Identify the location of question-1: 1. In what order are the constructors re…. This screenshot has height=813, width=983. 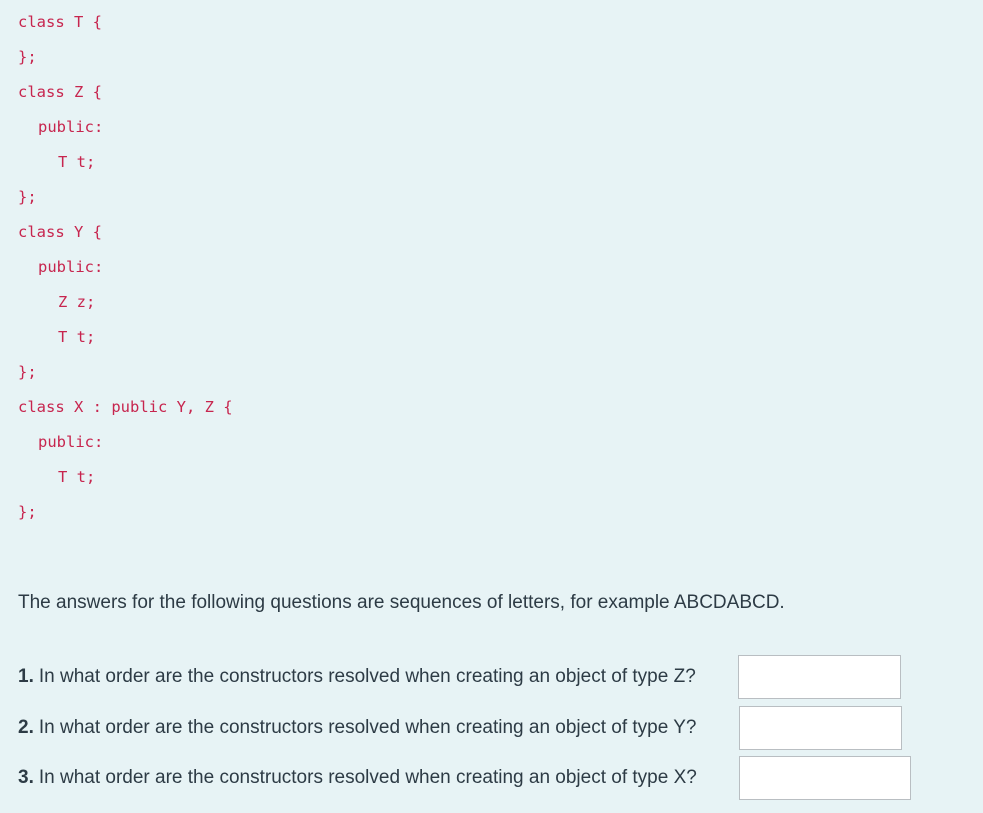
(357, 677).